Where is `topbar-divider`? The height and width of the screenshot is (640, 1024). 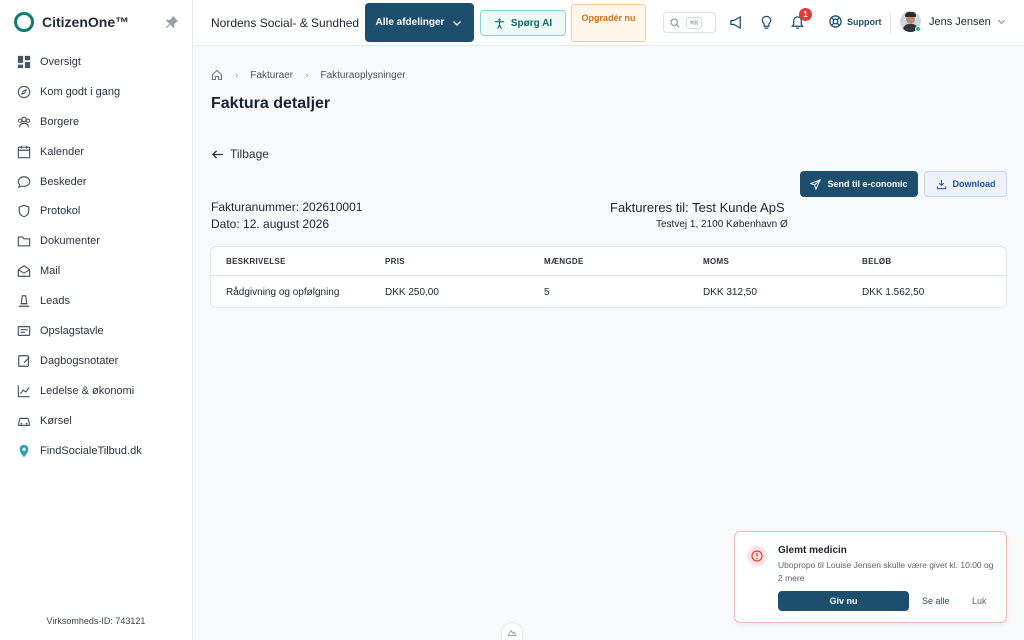
topbar-divider is located at coordinates (890, 23).